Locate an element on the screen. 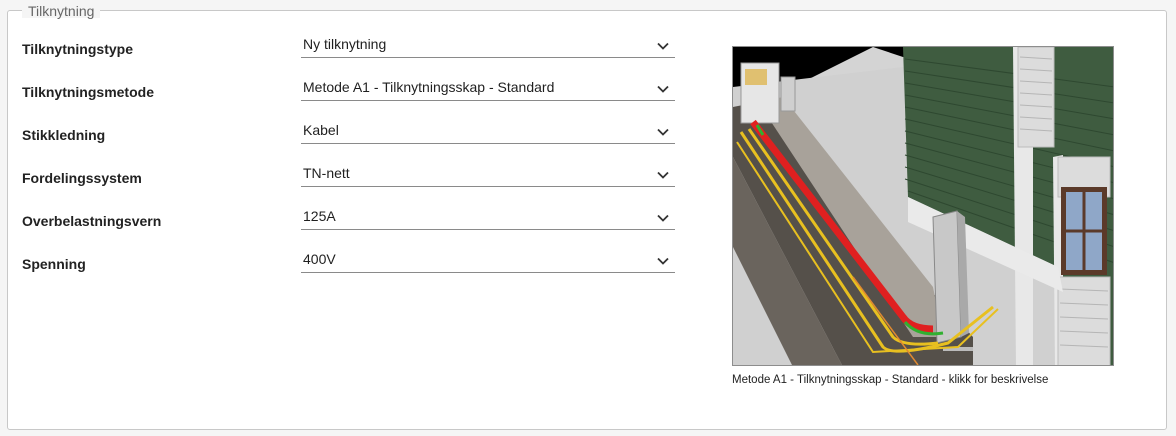 The height and width of the screenshot is (436, 1176). select-value: TN-nett is located at coordinates (326, 173).